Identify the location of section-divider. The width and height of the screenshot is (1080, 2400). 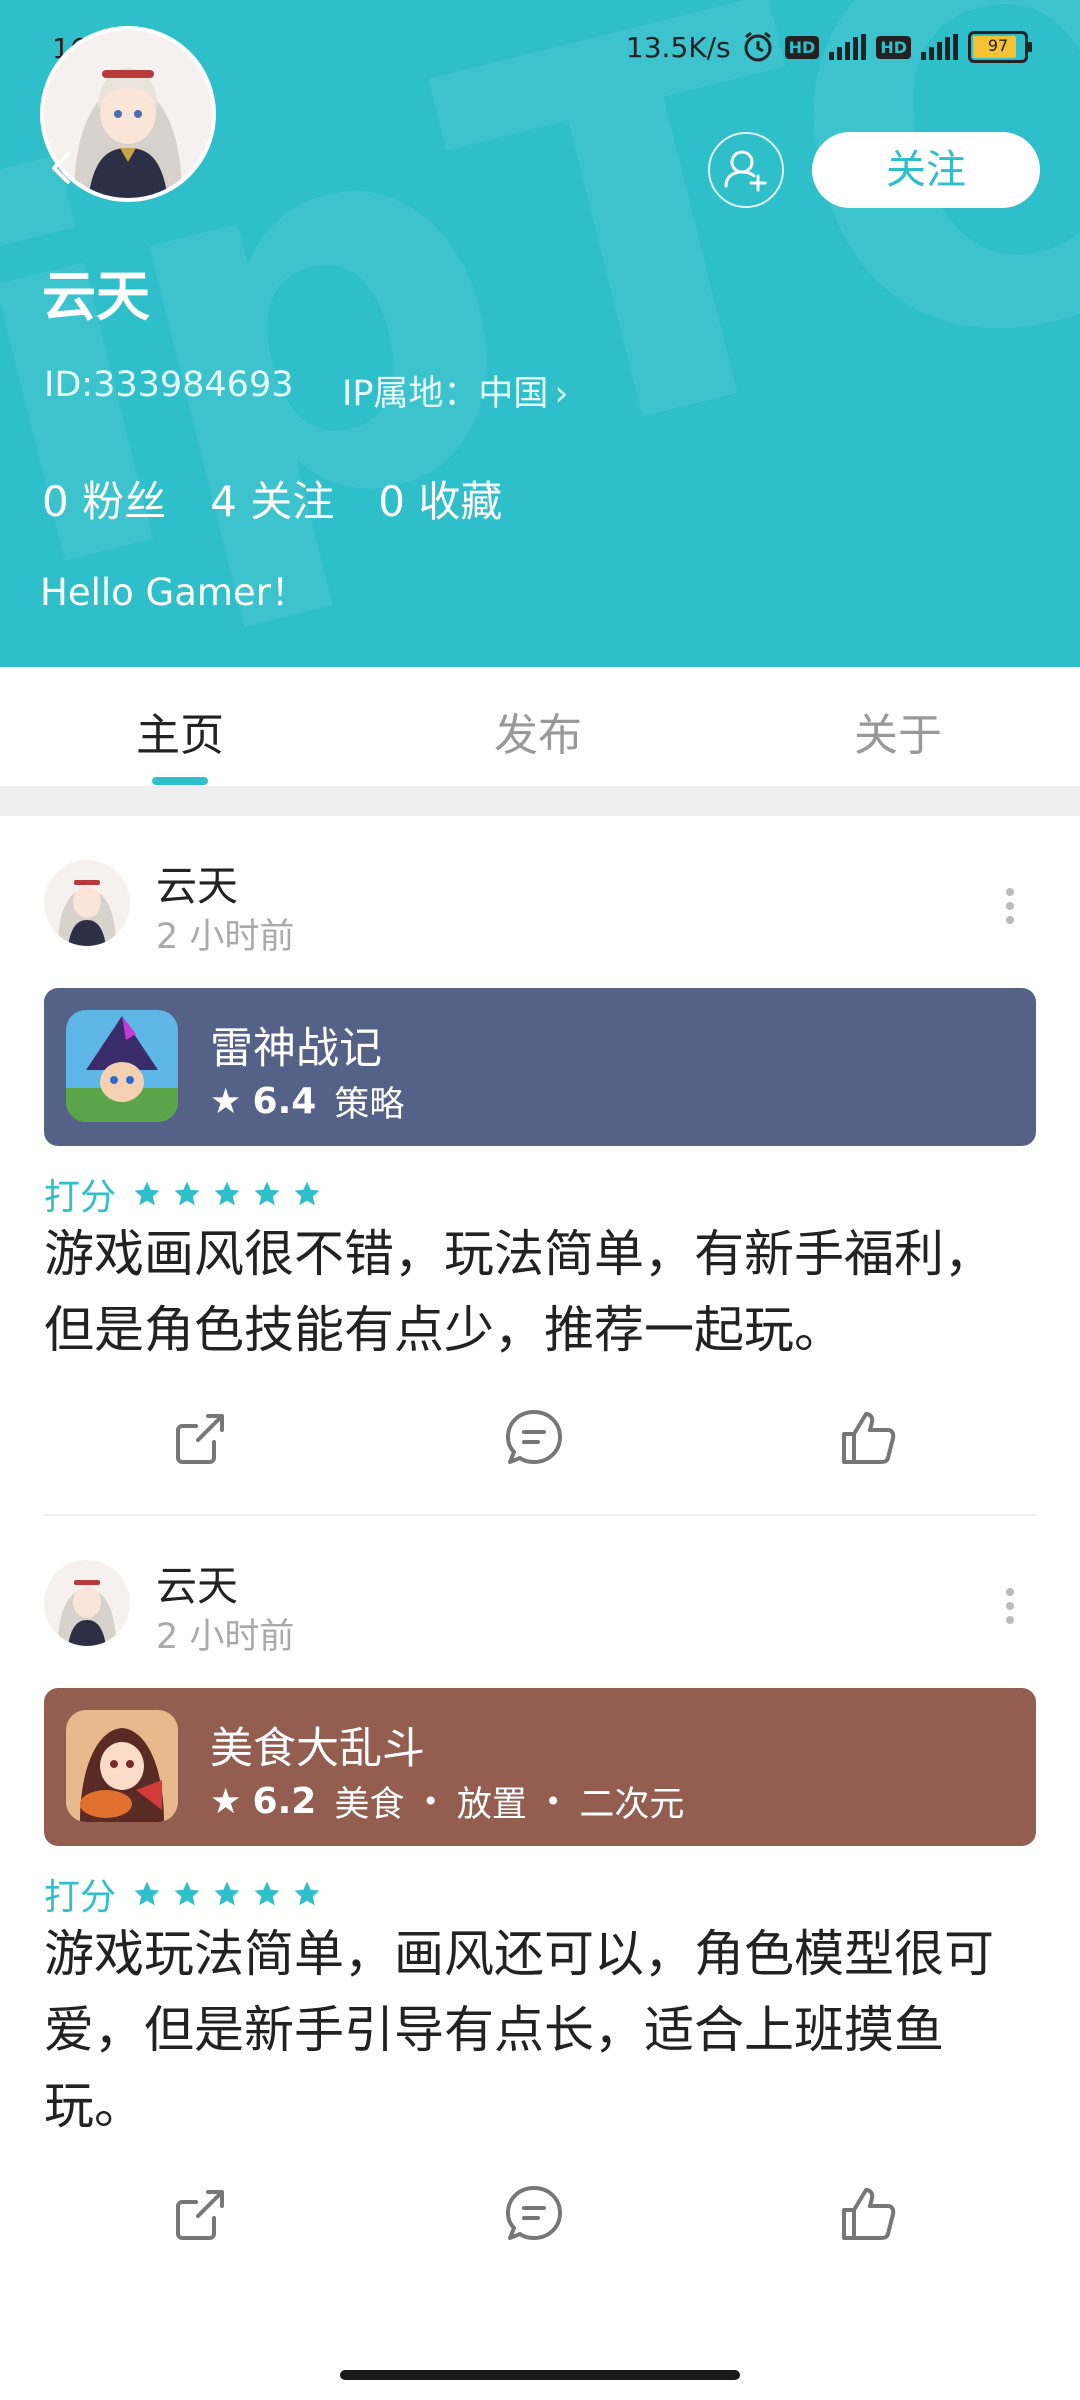
(540, 801).